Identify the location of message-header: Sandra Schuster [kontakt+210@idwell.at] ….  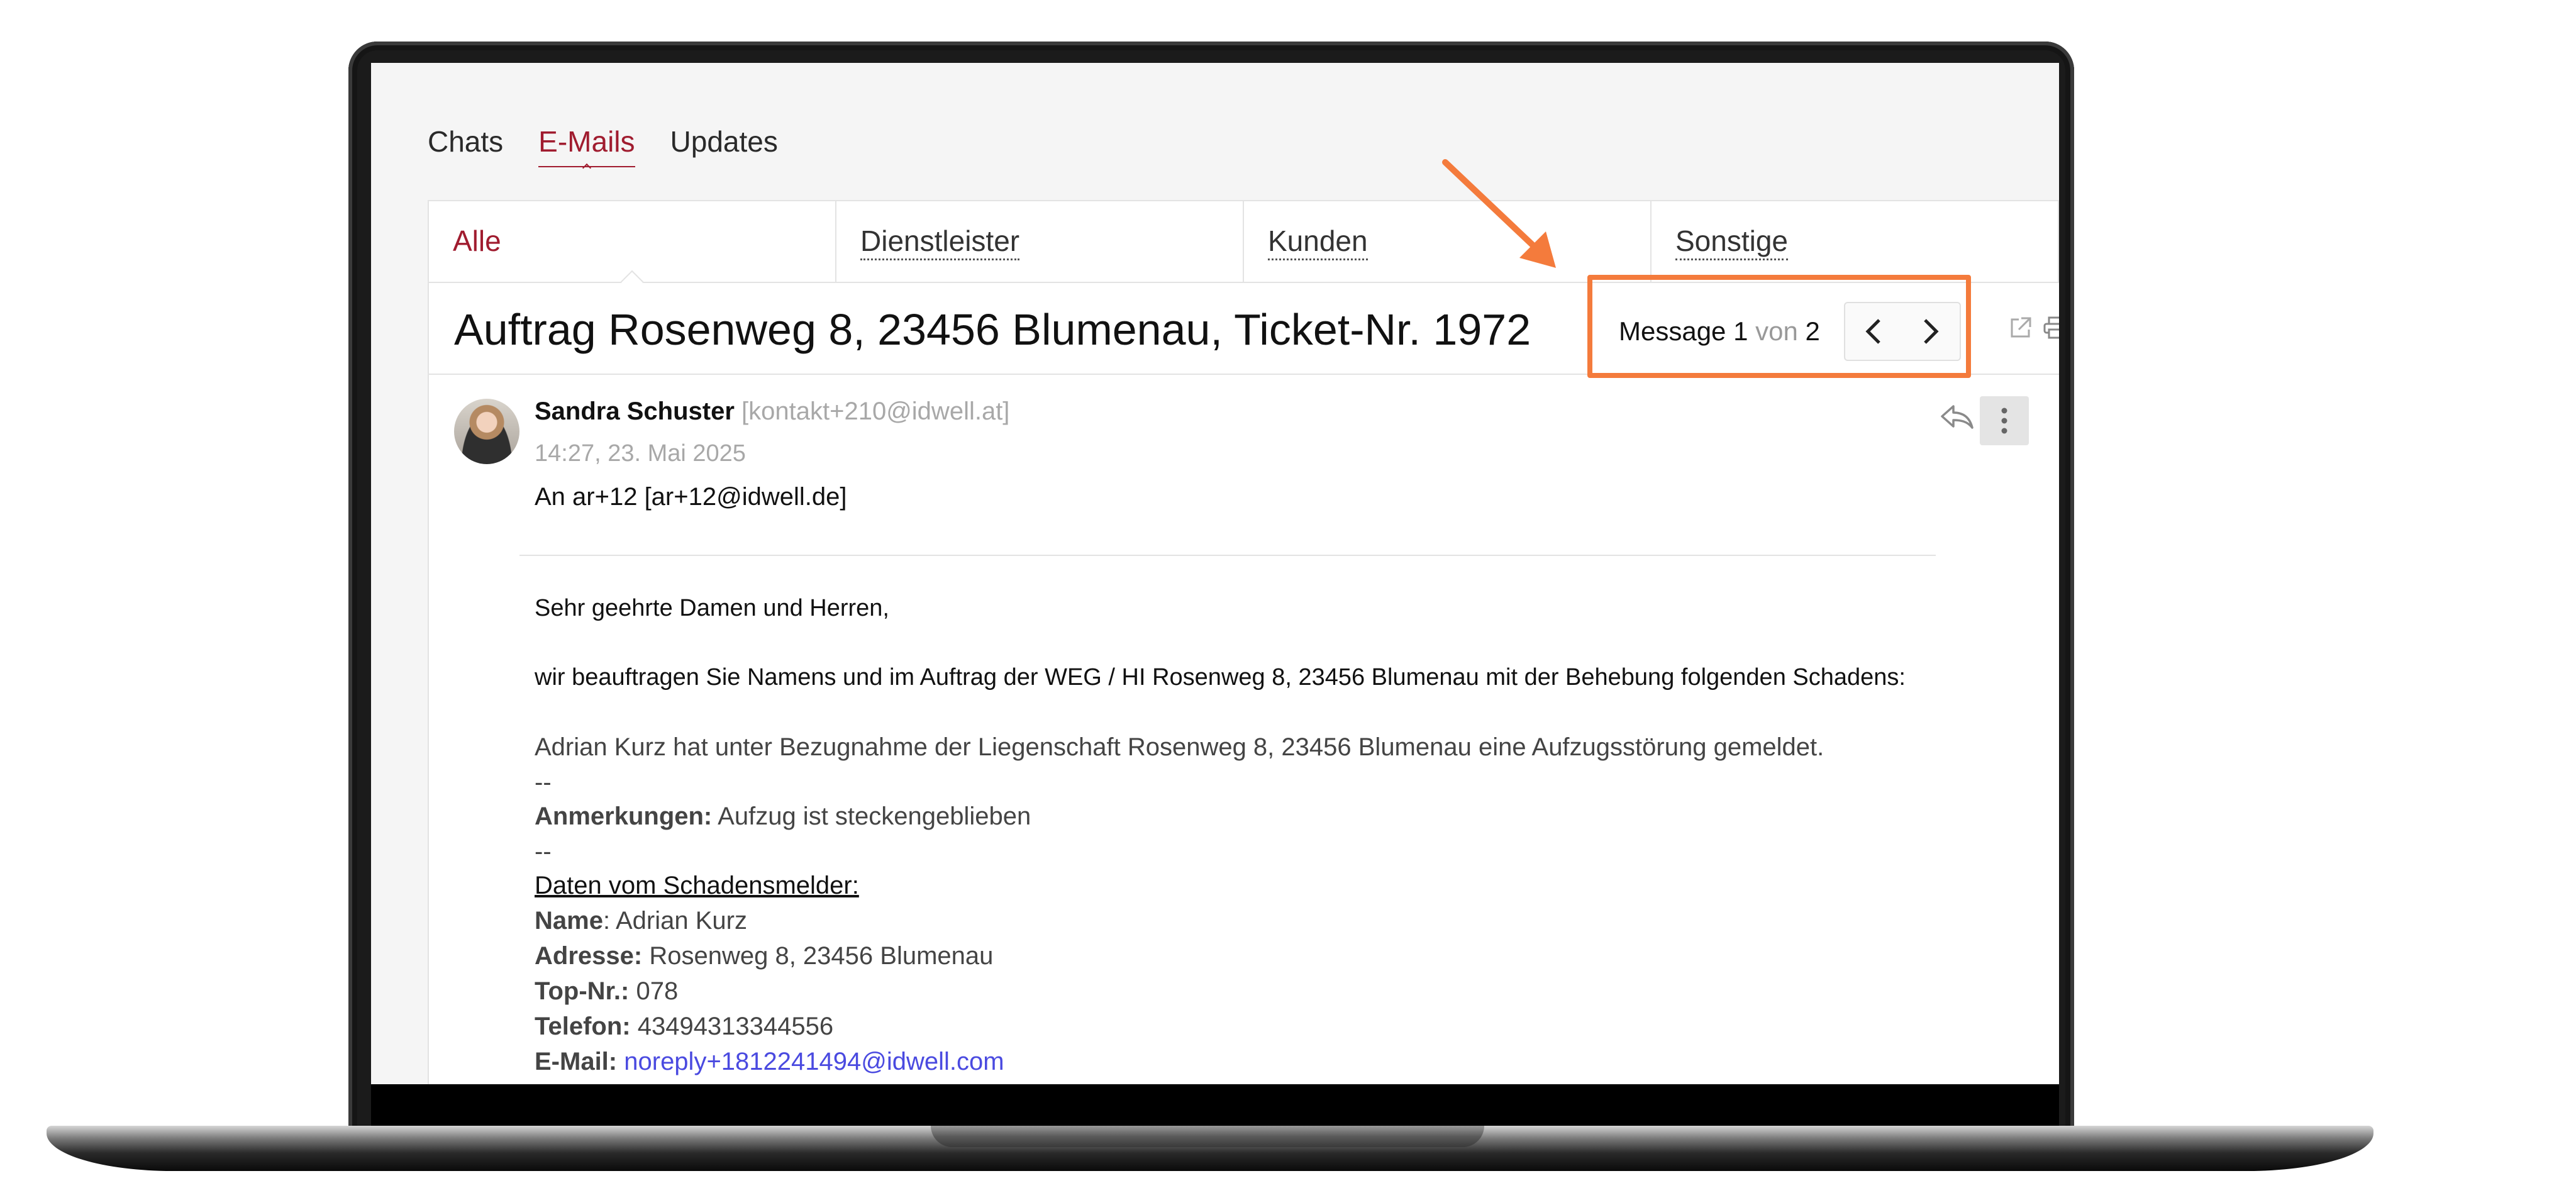
(1244, 443).